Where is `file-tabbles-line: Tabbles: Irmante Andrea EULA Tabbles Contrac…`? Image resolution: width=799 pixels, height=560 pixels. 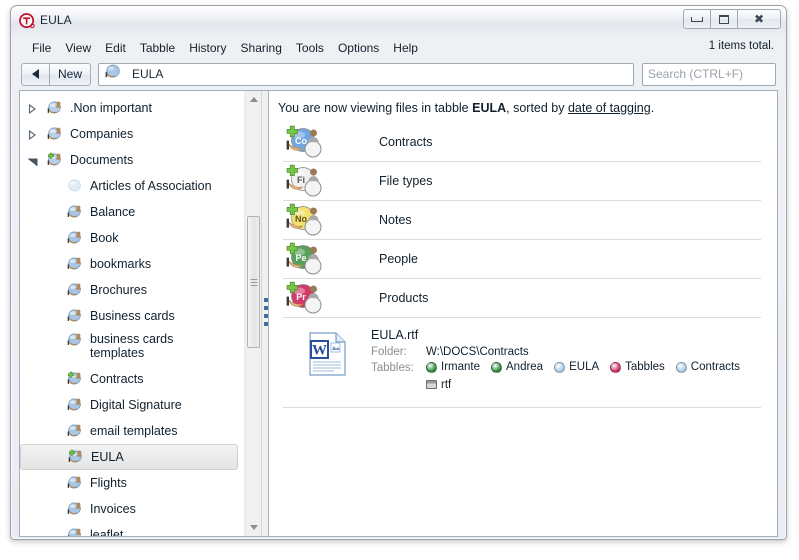
file-tabbles-line: Tabbles: Irmante Andrea EULA Tabbles Contrac… is located at coordinates (566, 368).